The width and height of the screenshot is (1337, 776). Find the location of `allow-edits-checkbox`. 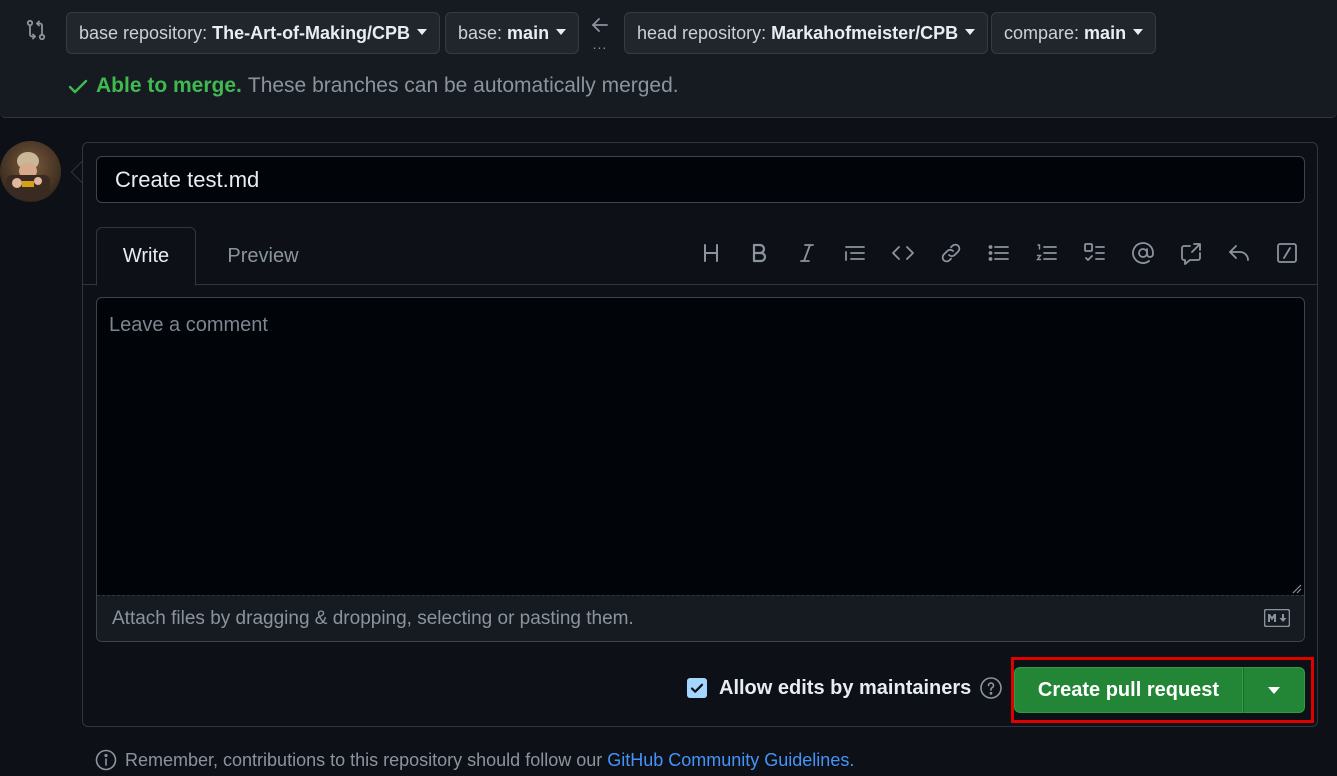

allow-edits-checkbox is located at coordinates (697, 688).